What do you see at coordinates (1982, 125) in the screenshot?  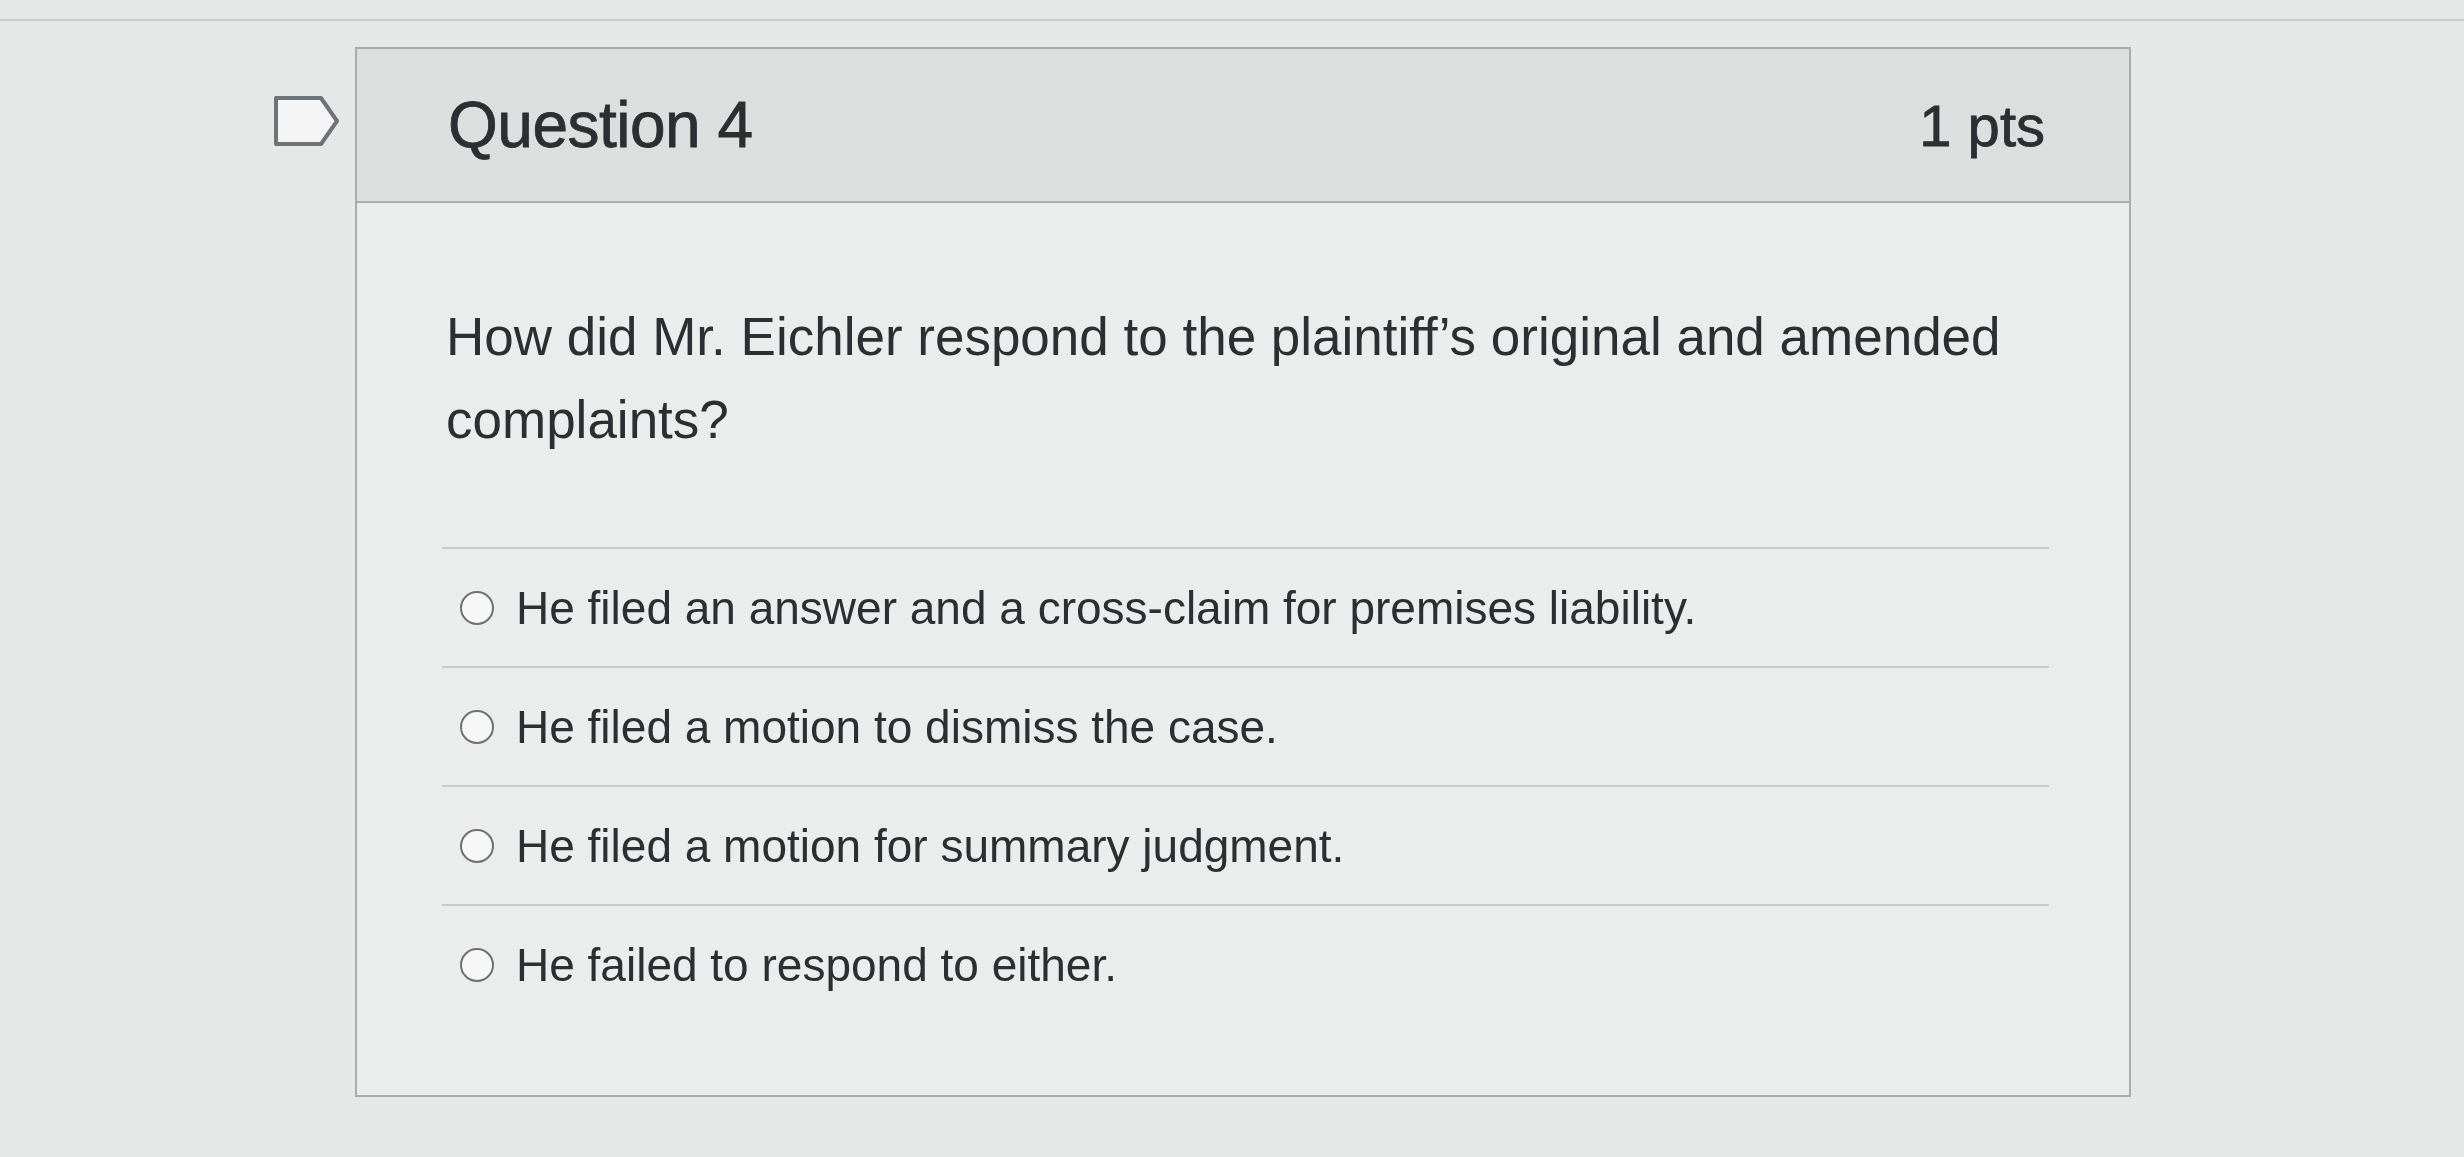 I see `points-label: 1 pts` at bounding box center [1982, 125].